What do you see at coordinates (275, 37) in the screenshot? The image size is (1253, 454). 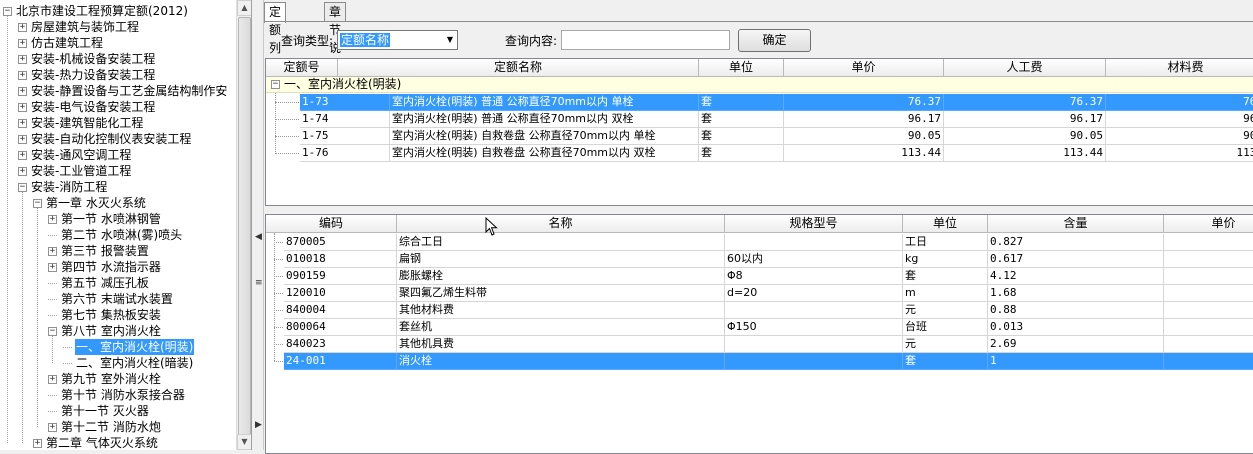 I see `tab-quota-list: 定额列表` at bounding box center [275, 37].